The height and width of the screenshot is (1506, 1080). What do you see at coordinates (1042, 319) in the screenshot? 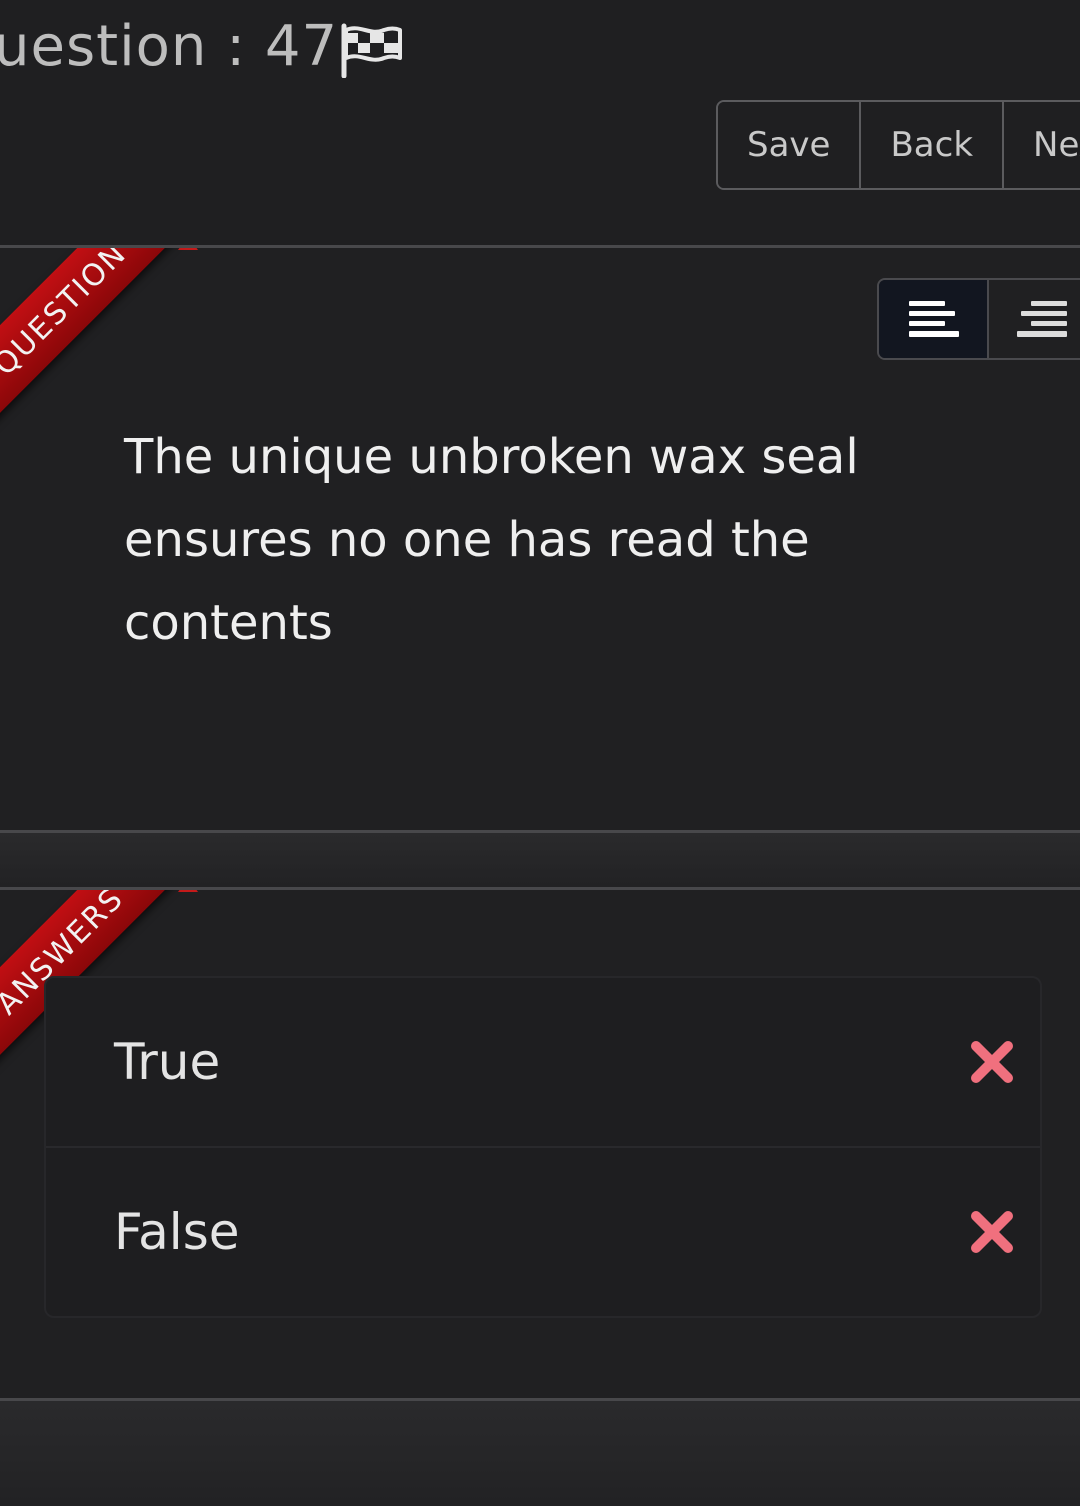
I see `align-right-icon` at bounding box center [1042, 319].